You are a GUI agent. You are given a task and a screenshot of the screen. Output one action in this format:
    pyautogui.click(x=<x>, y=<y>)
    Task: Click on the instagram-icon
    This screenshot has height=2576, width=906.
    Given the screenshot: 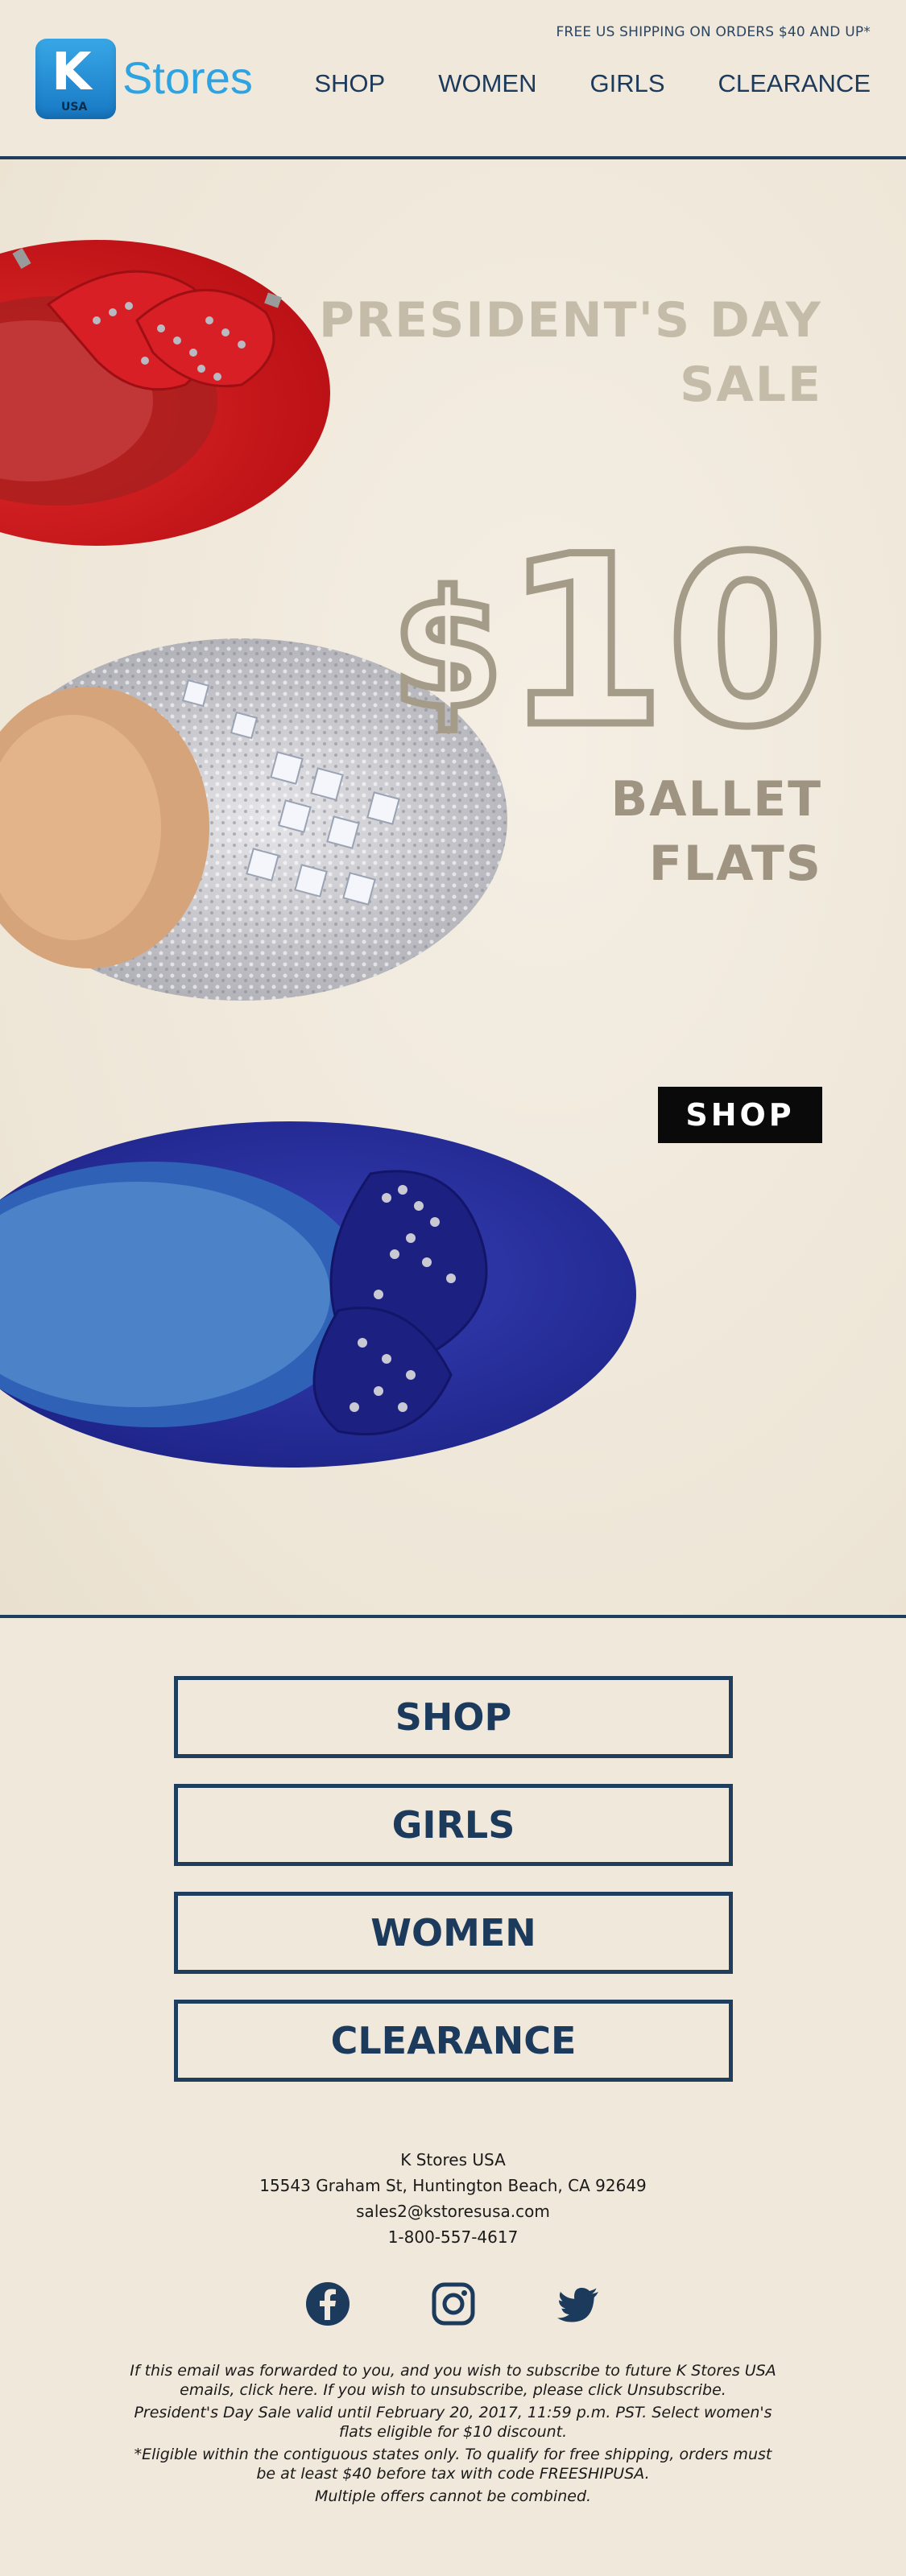 What is the action you would take?
    pyautogui.click(x=453, y=2304)
    